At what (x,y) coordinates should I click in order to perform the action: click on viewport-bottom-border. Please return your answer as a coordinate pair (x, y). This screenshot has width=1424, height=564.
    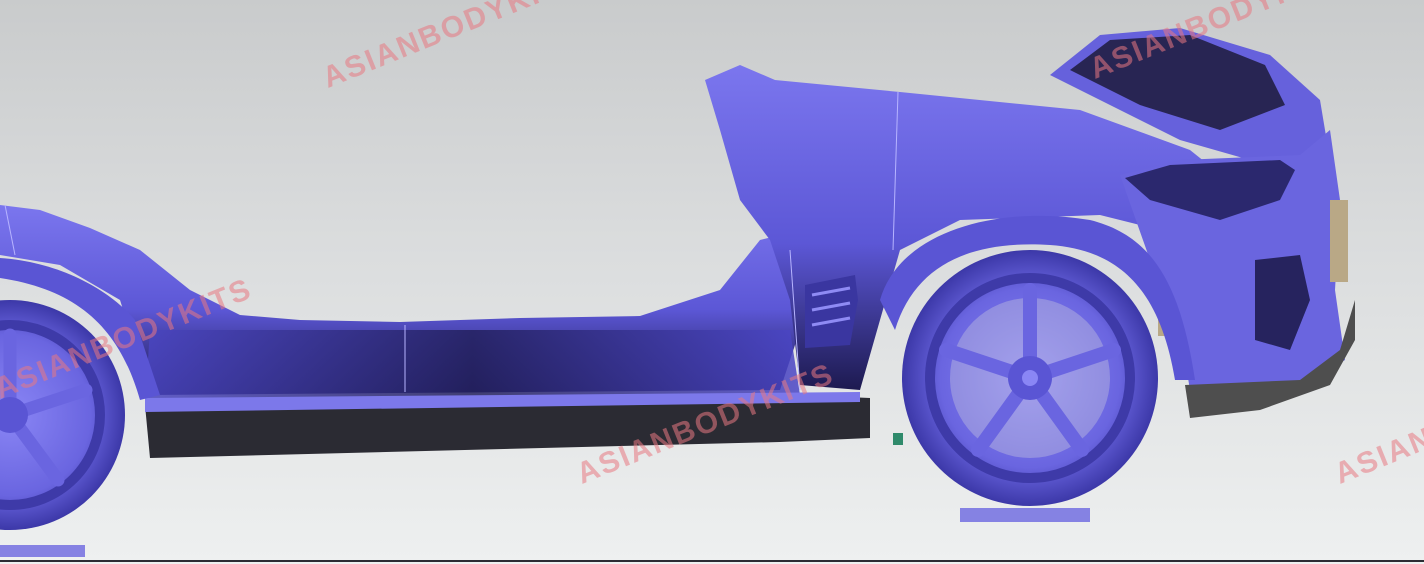
    Looking at the image, I should click on (712, 561).